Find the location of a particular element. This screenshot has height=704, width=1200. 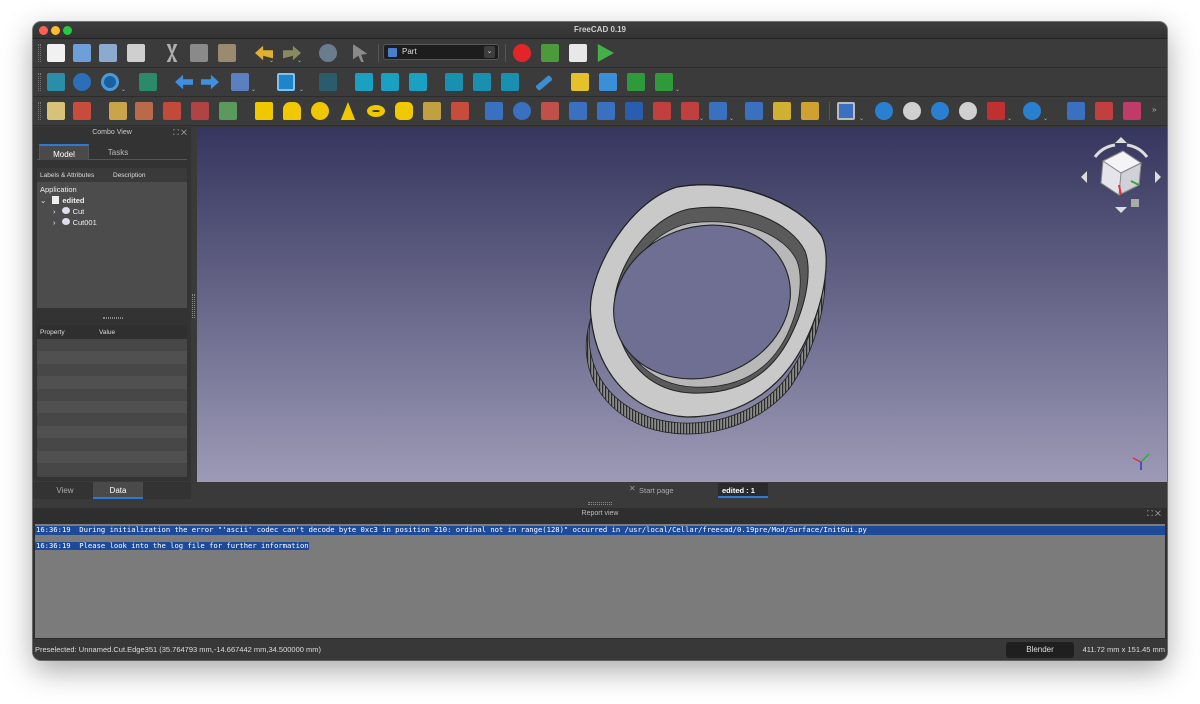

torus-icon is located at coordinates (376, 111).